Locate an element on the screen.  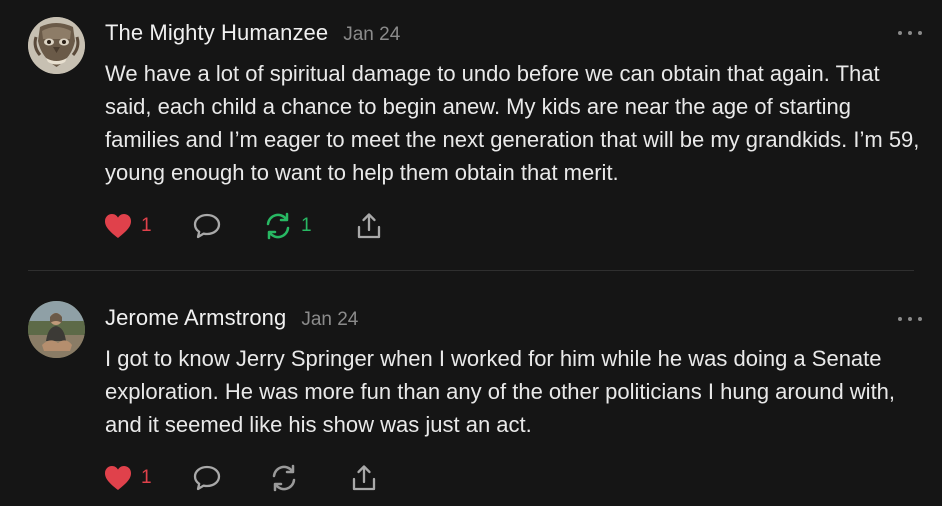
restack-button is located at coordinates (284, 478).